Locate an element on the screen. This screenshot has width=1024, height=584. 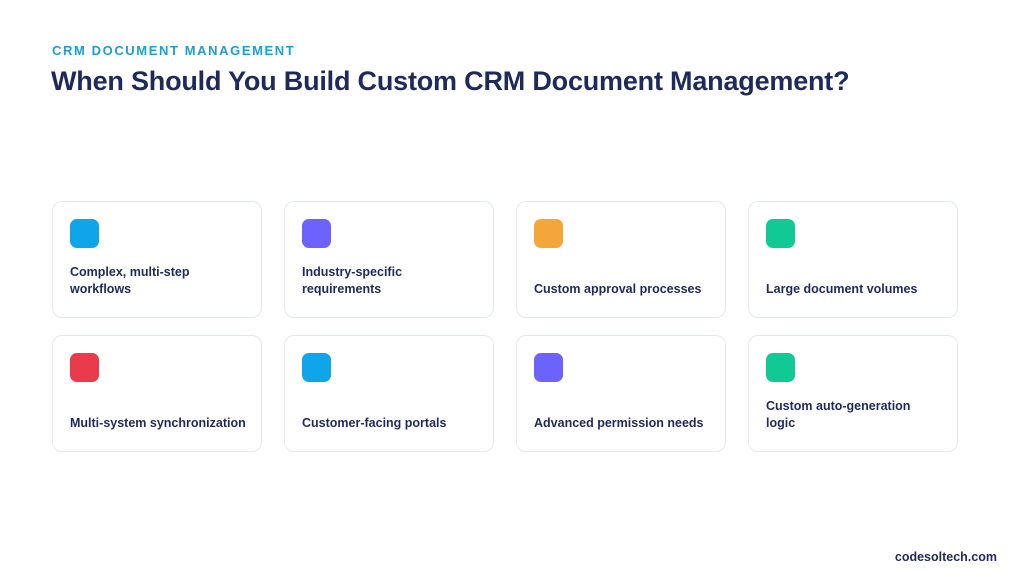
card-auto-generation: Custom auto-generation logic is located at coordinates (853, 393).